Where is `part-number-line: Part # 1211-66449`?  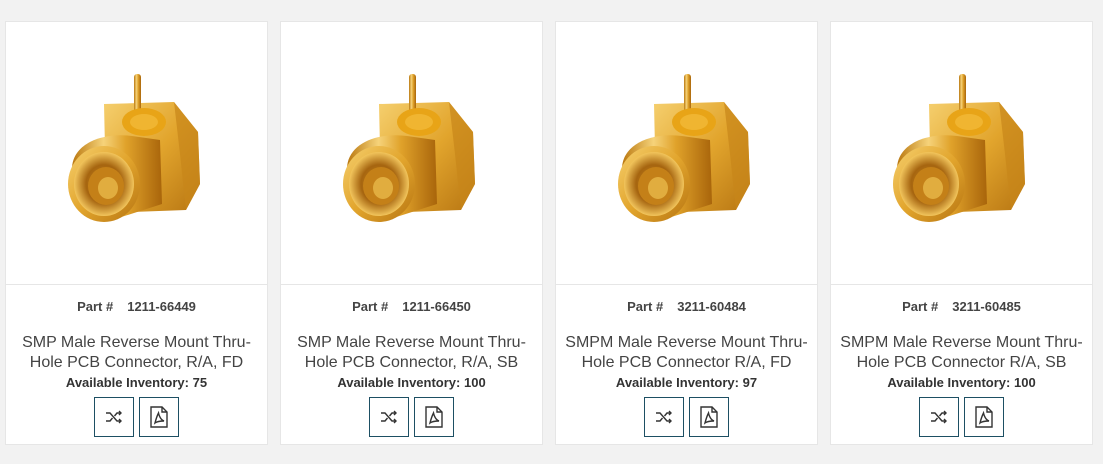
part-number-line: Part # 1211-66449 is located at coordinates (136, 306).